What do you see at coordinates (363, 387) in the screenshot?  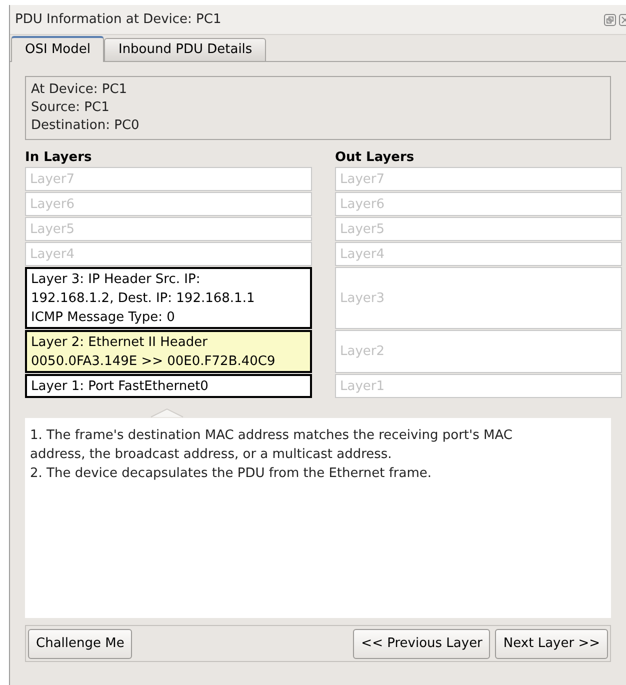 I see `layer-text: Layer1` at bounding box center [363, 387].